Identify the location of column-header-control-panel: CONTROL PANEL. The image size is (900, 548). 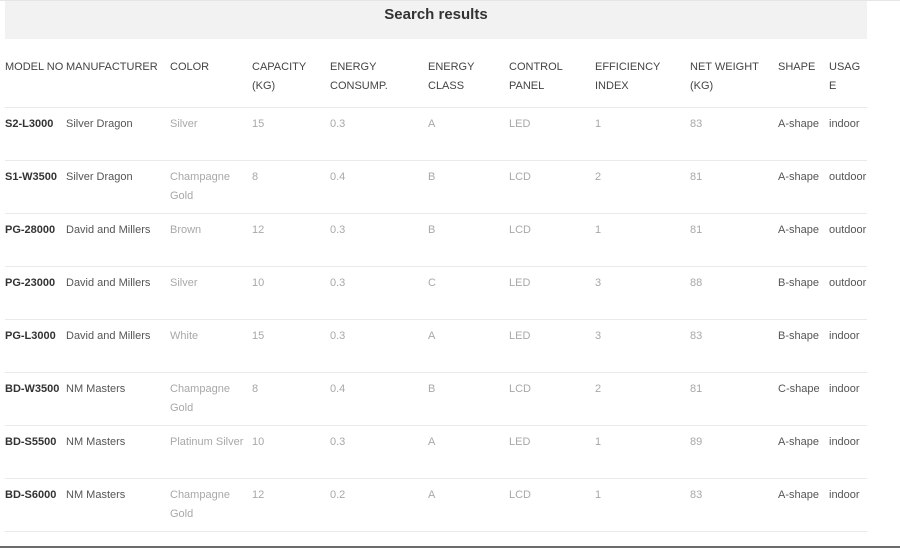
(552, 83).